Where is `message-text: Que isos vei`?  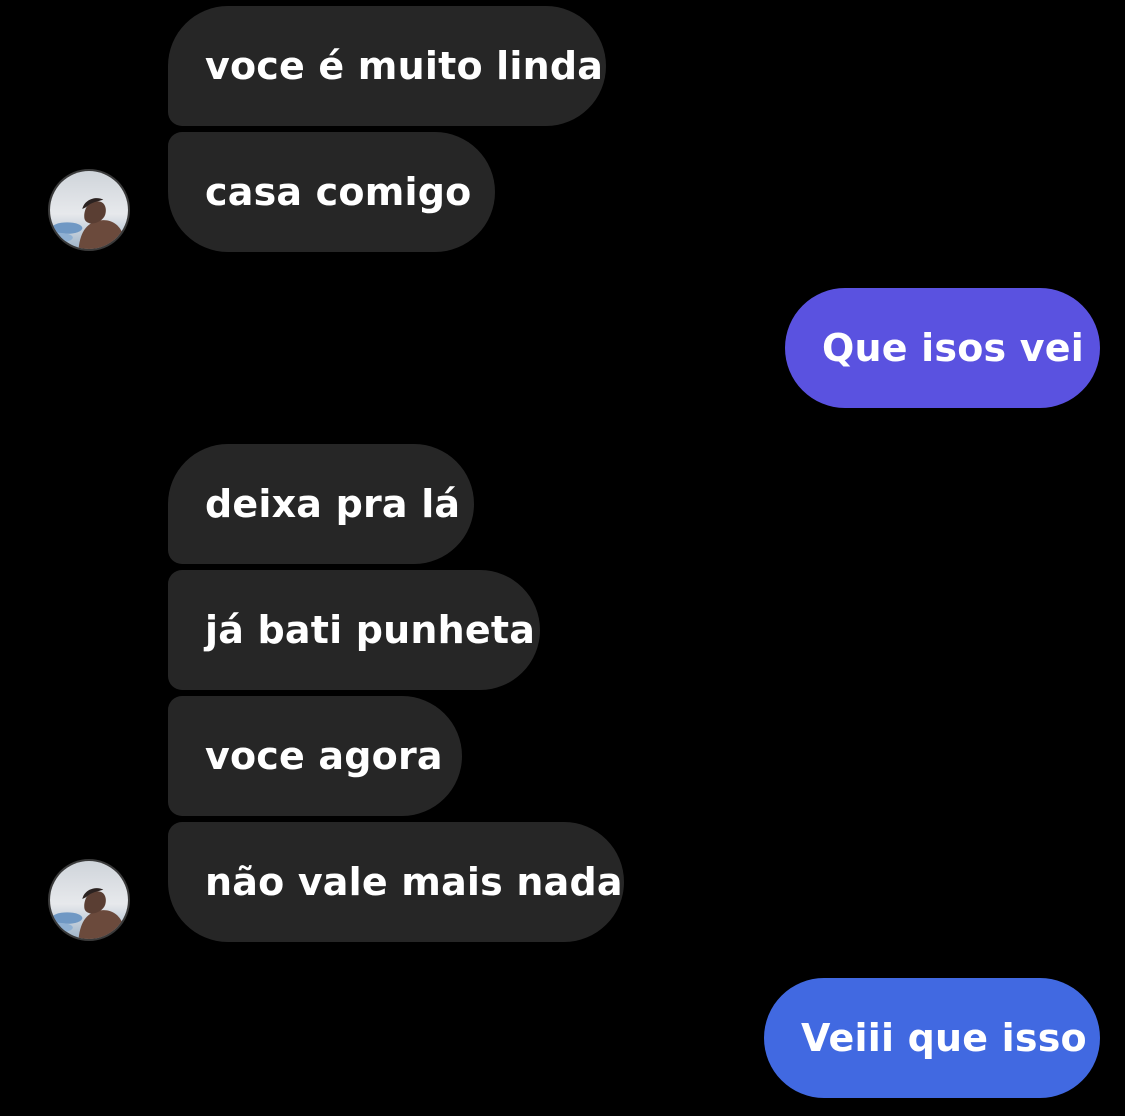
message-text: Que isos vei is located at coordinates (953, 348).